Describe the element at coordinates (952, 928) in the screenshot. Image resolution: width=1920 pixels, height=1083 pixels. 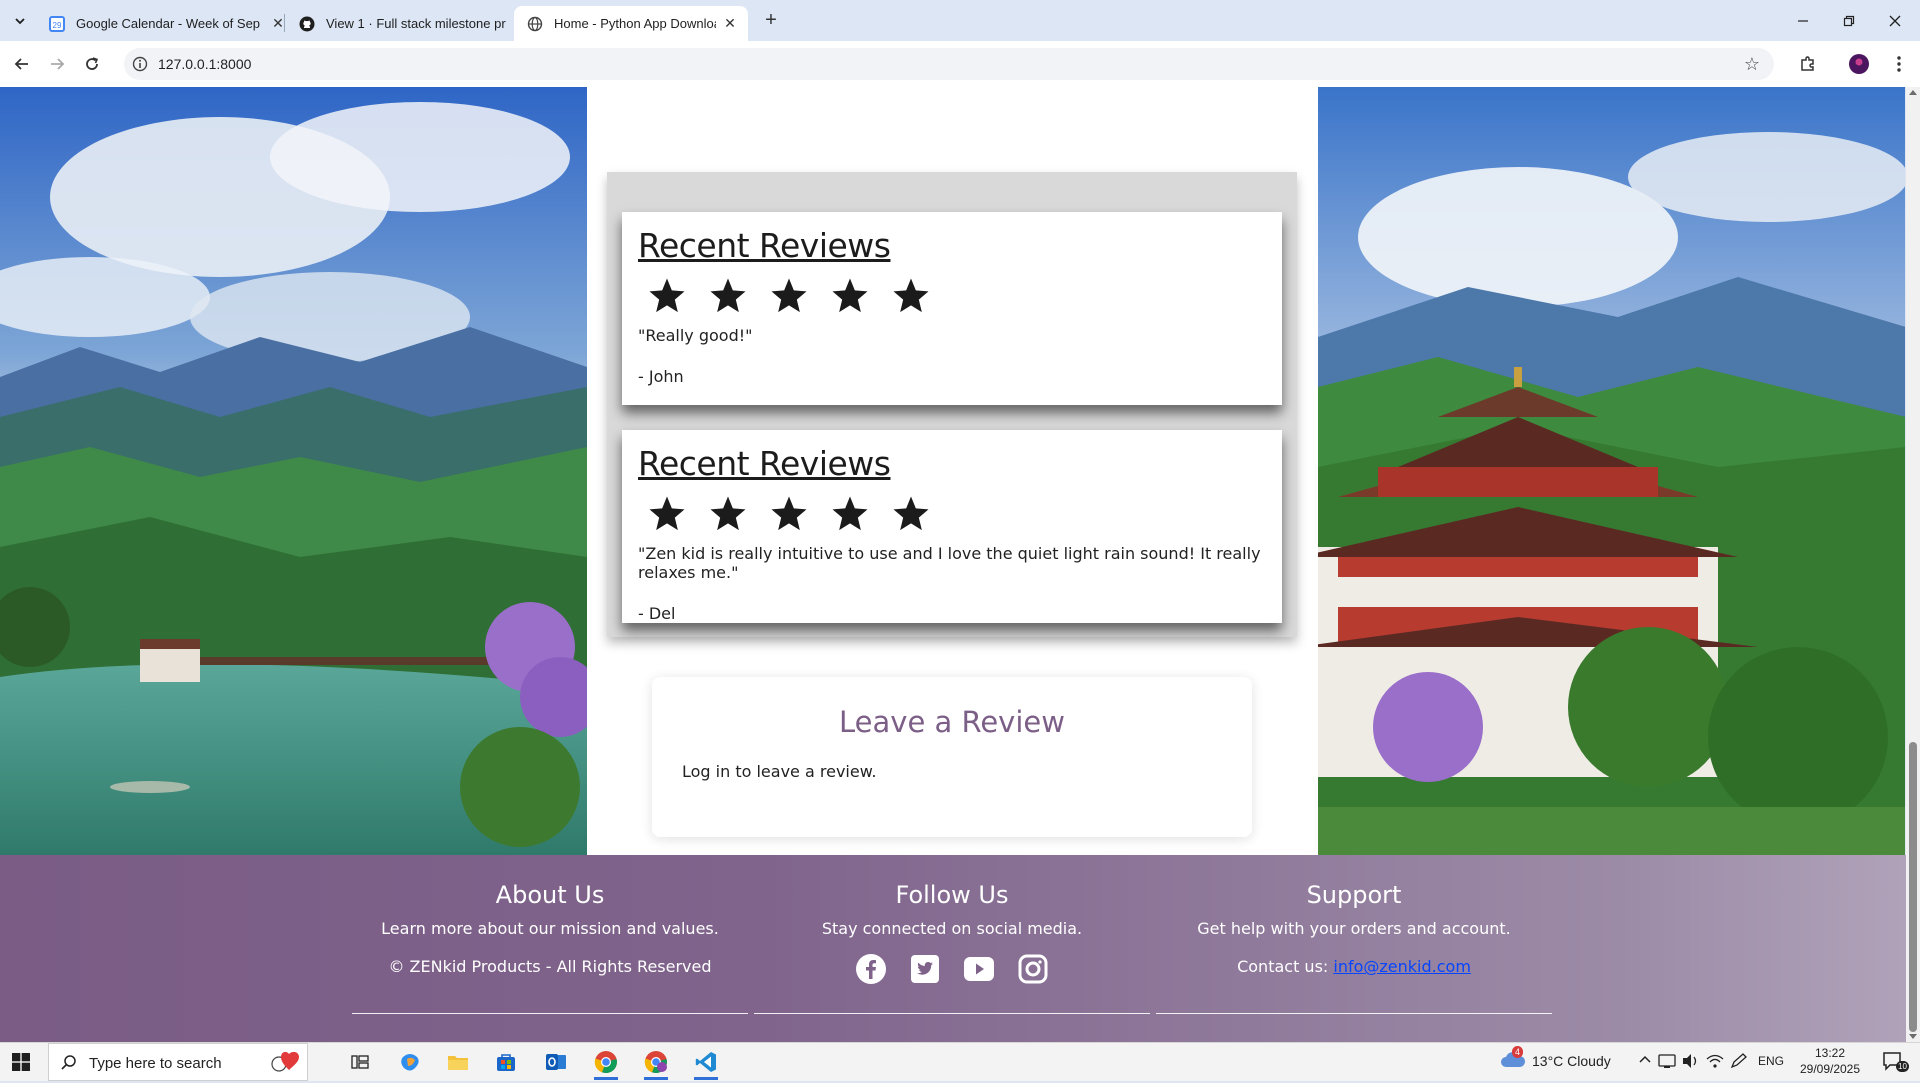
I see `footer-follow-text: Stay connected on social media.` at that location.